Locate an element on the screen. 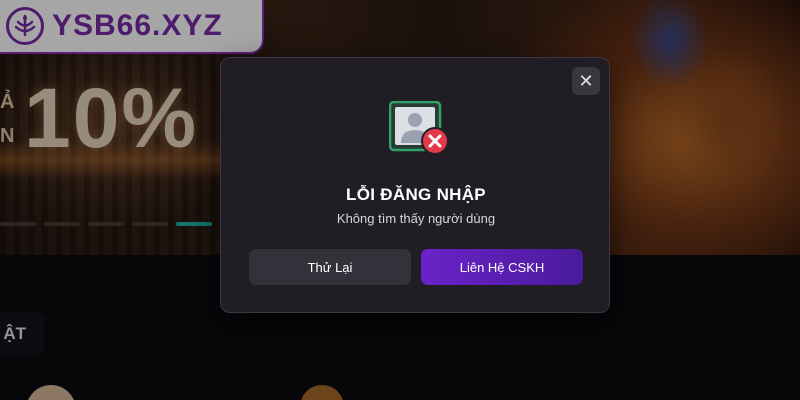 This screenshot has width=800, height=400. dialog-message: Không tìm thấy người dùng is located at coordinates (416, 218).